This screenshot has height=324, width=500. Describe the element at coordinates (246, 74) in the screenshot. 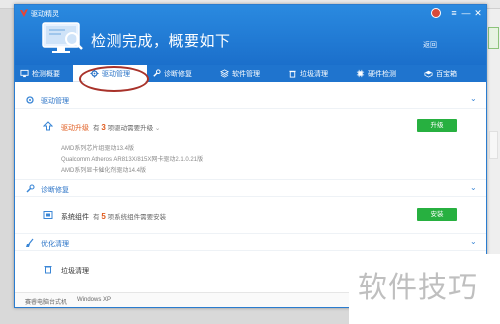

I see `tab-label: 软件管理` at that location.